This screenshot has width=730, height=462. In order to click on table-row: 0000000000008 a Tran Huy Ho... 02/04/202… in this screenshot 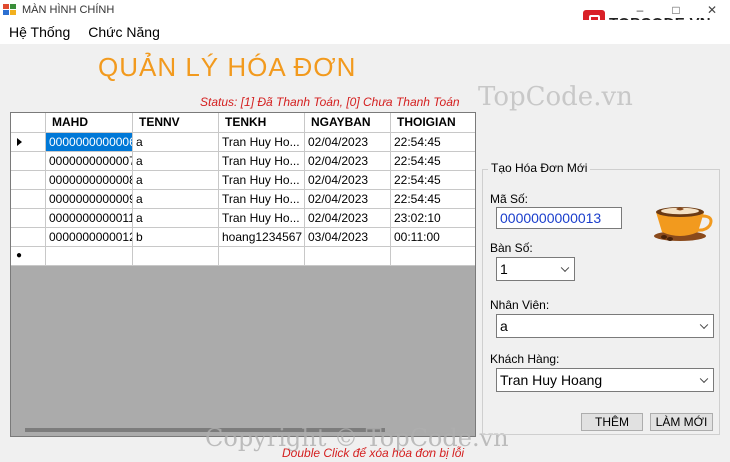, I will do `click(243, 180)`.